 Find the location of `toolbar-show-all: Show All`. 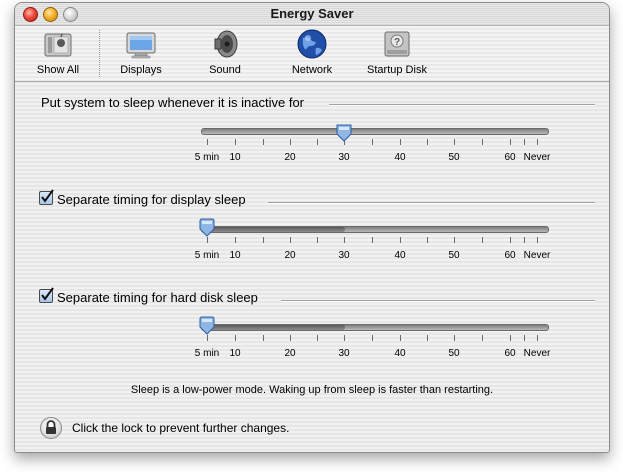

toolbar-show-all: Show All is located at coordinates (58, 52).